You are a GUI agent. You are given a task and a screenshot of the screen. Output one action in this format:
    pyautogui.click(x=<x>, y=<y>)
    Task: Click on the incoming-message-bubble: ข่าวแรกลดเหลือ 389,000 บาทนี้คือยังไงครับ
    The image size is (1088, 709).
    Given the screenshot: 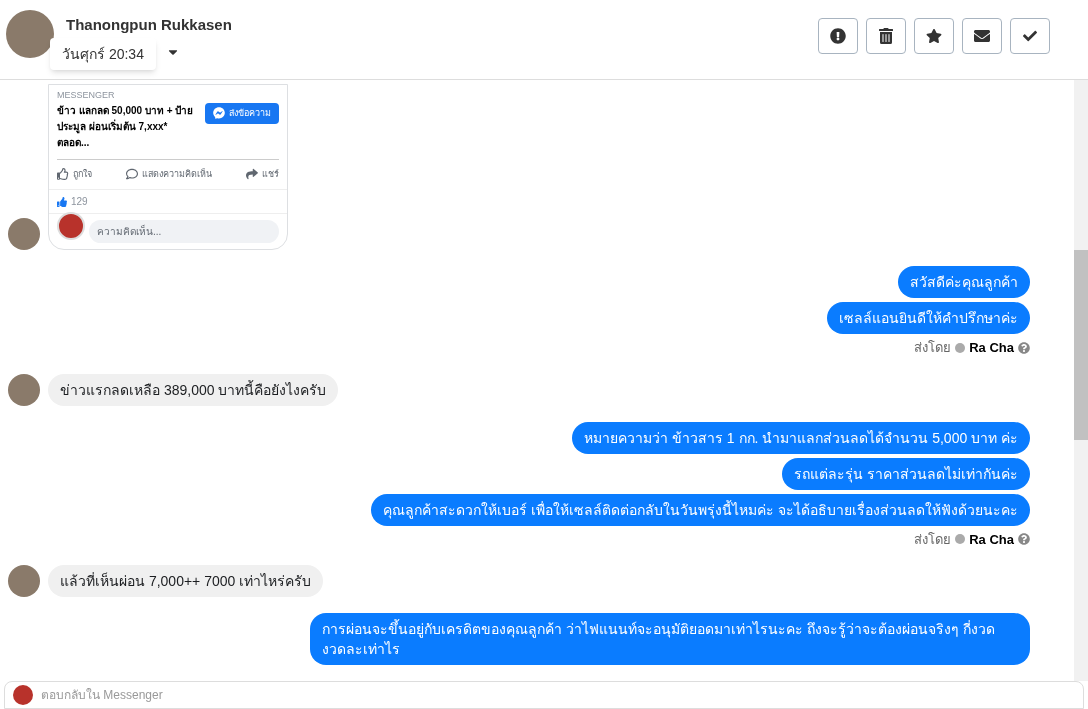 What is the action you would take?
    pyautogui.click(x=193, y=389)
    